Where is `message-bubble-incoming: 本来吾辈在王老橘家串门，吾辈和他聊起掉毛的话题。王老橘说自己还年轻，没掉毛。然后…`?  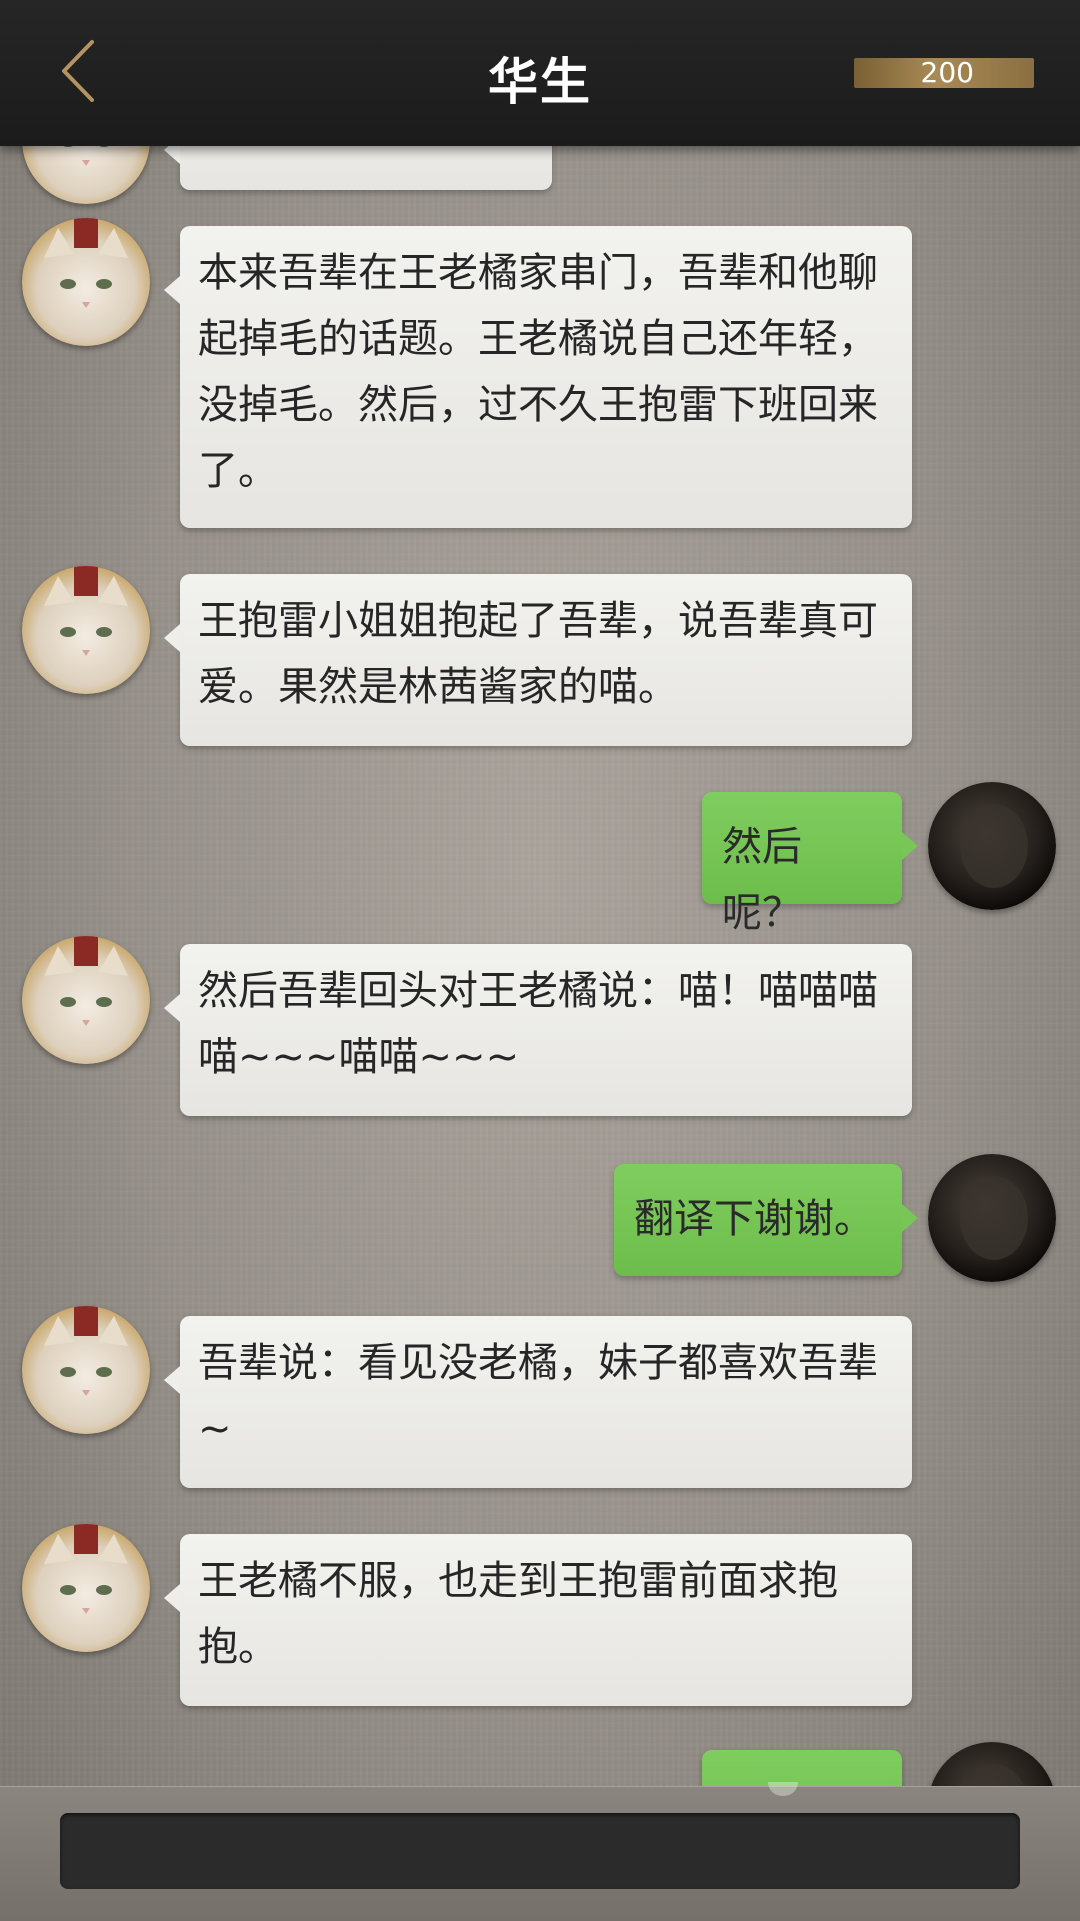
message-bubble-incoming: 本来吾辈在王老橘家串门，吾辈和他聊起掉毛的话题。王老橘说自己还年轻，没掉毛。然后… is located at coordinates (538, 377).